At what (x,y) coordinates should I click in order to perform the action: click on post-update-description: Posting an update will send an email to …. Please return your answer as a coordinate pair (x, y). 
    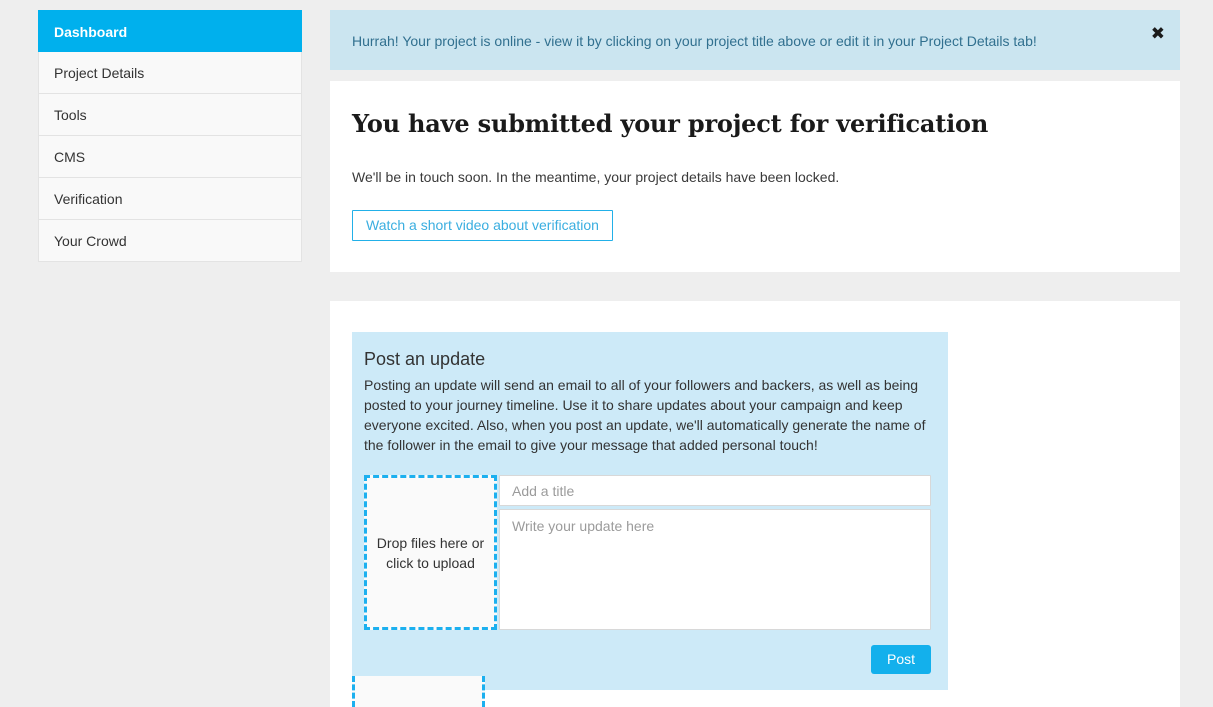
    Looking at the image, I should click on (645, 415).